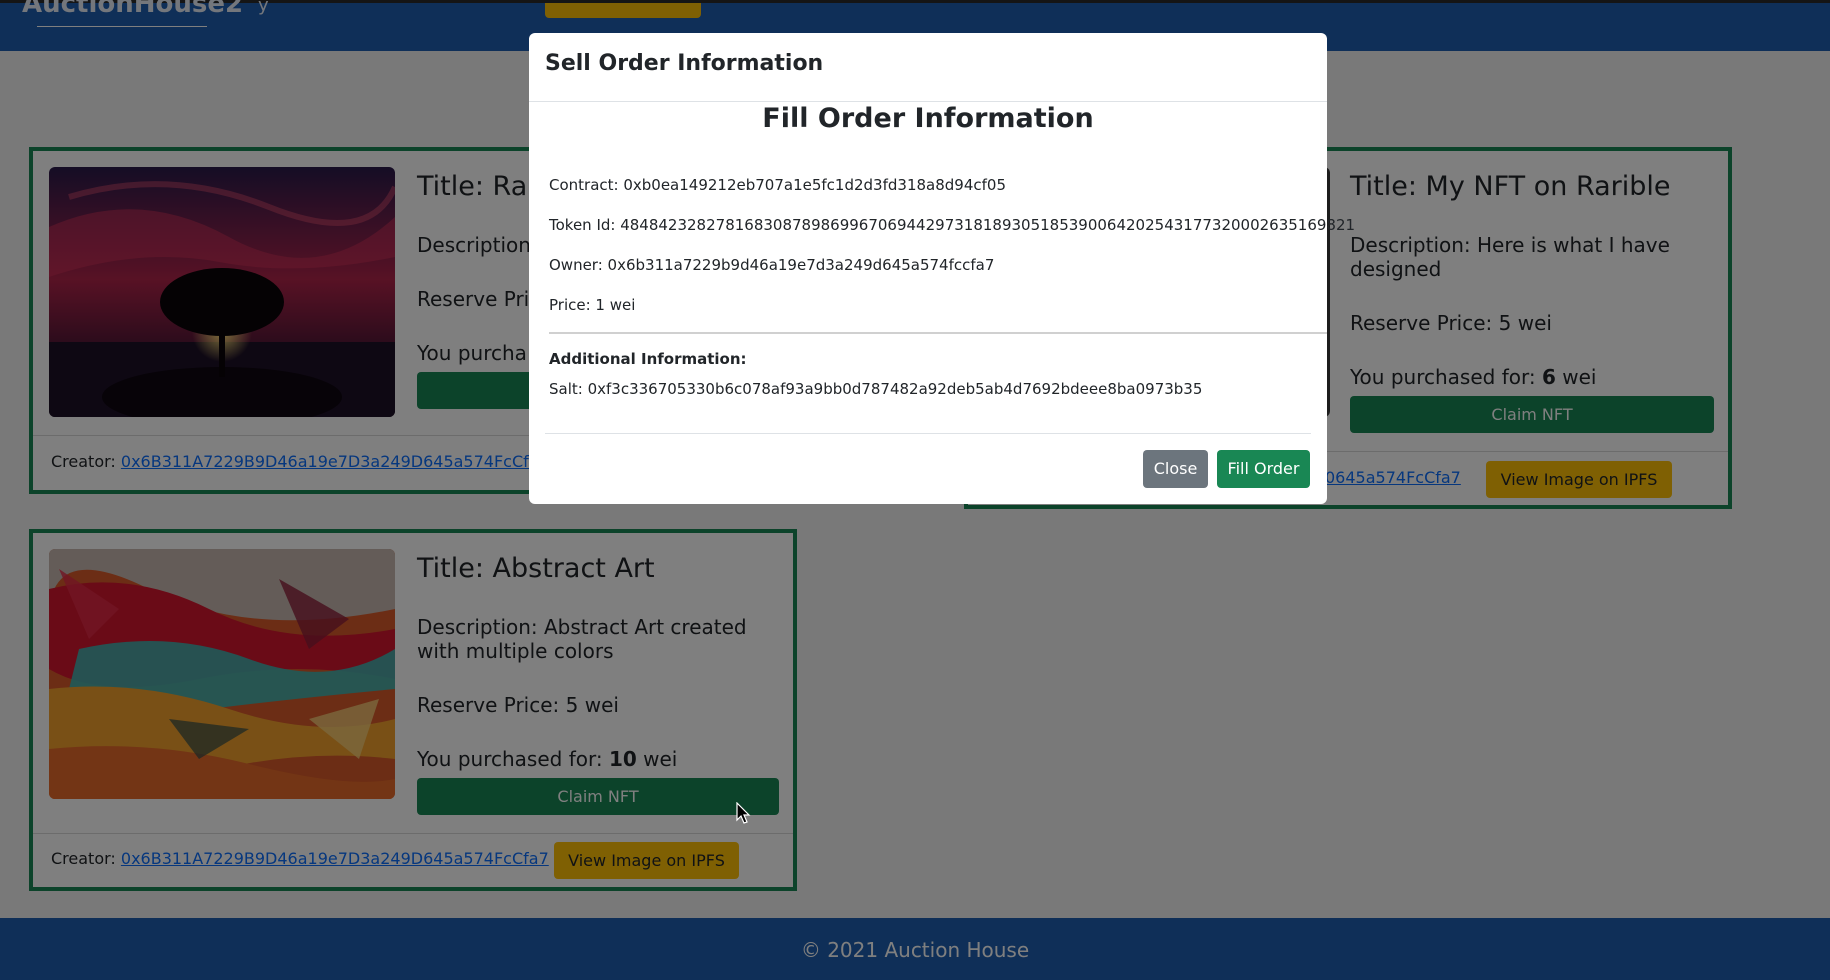 Image resolution: width=1830 pixels, height=980 pixels. Describe the element at coordinates (928, 101) in the screenshot. I see `modal-header-divider` at that location.